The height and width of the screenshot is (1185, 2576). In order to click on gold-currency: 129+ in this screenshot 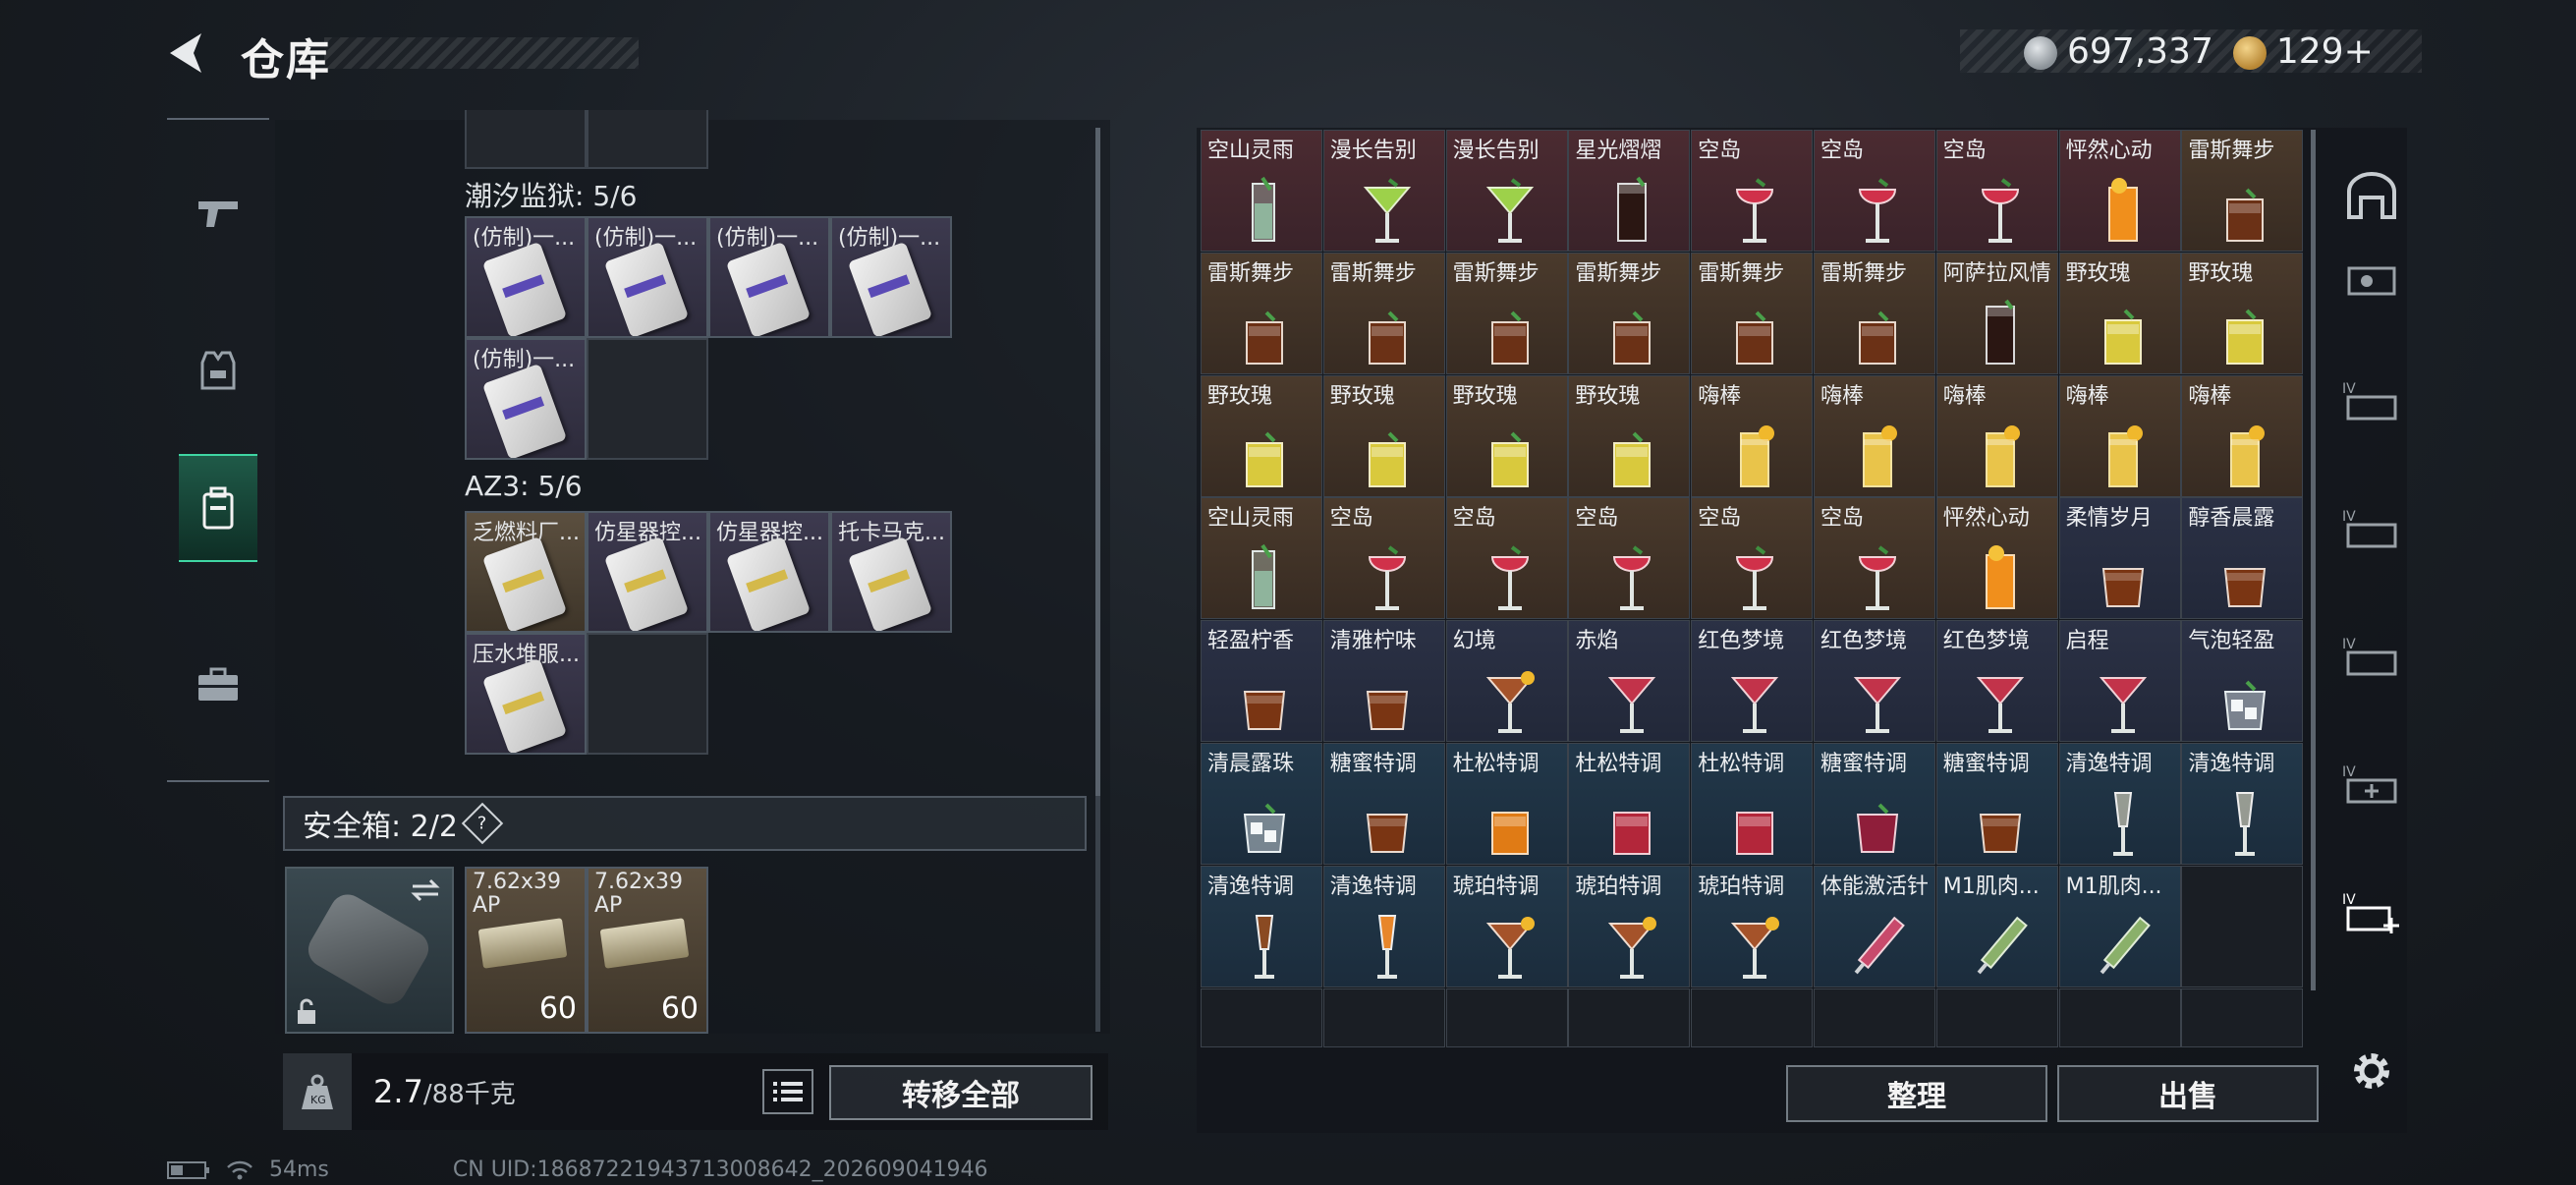, I will do `click(2303, 52)`.